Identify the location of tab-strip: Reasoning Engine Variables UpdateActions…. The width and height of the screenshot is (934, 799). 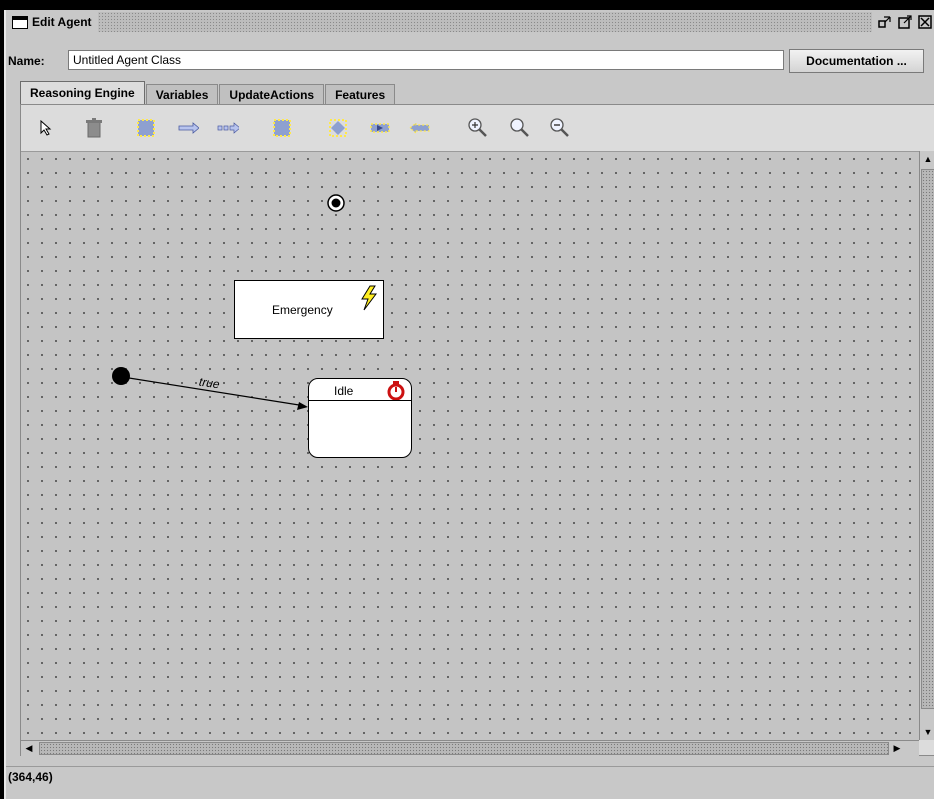
(208, 92).